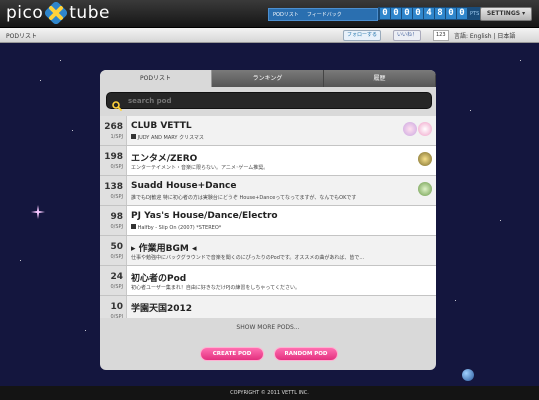 The width and height of the screenshot is (539, 400). I want to click on sub-header: PODリスト フォローする いいね！ 123 言語: English | 日本語, so click(269, 35).